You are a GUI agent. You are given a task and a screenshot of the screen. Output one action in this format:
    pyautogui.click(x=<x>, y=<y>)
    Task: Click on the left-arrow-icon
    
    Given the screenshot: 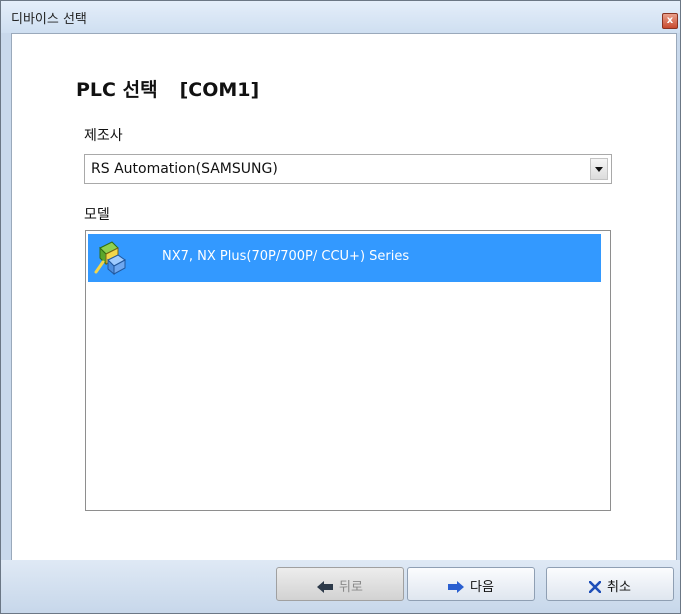 What is the action you would take?
    pyautogui.click(x=325, y=587)
    